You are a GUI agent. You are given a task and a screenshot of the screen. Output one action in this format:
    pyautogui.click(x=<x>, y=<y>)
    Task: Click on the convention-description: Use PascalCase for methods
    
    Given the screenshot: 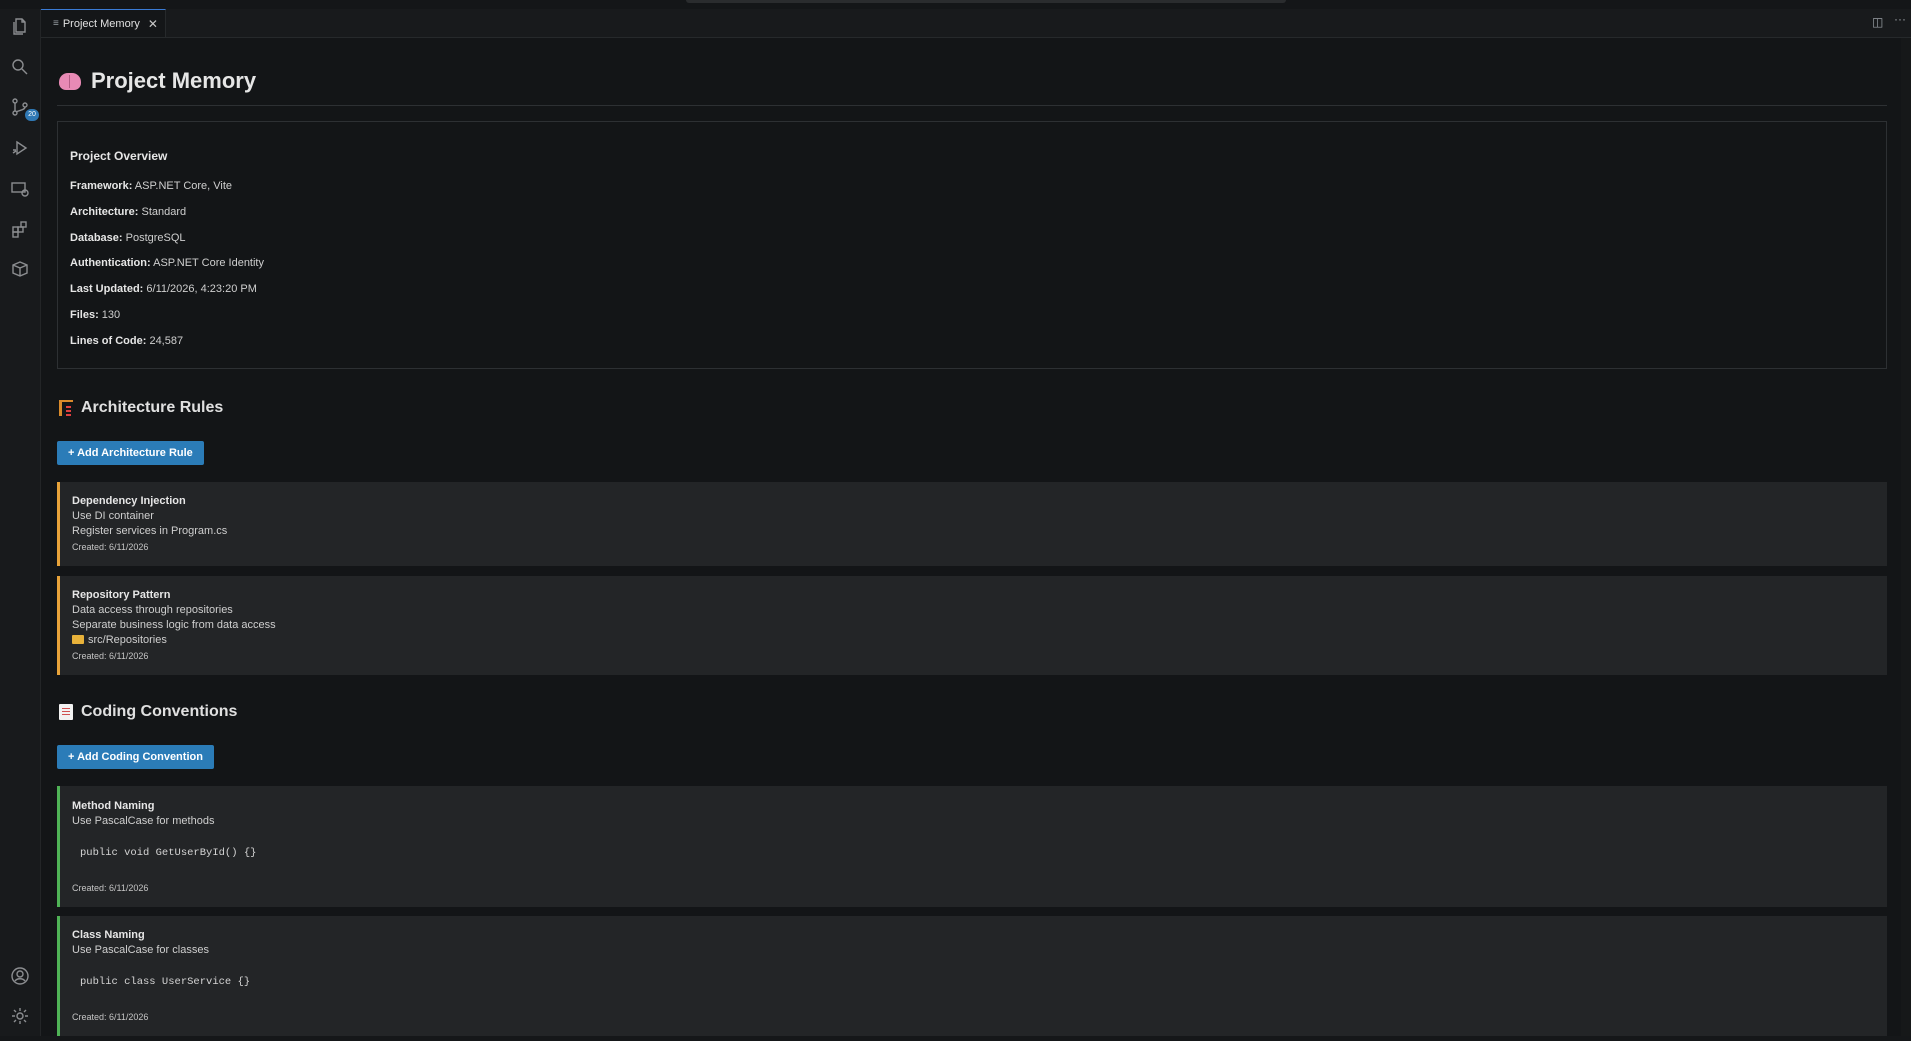 What is the action you would take?
    pyautogui.click(x=143, y=821)
    